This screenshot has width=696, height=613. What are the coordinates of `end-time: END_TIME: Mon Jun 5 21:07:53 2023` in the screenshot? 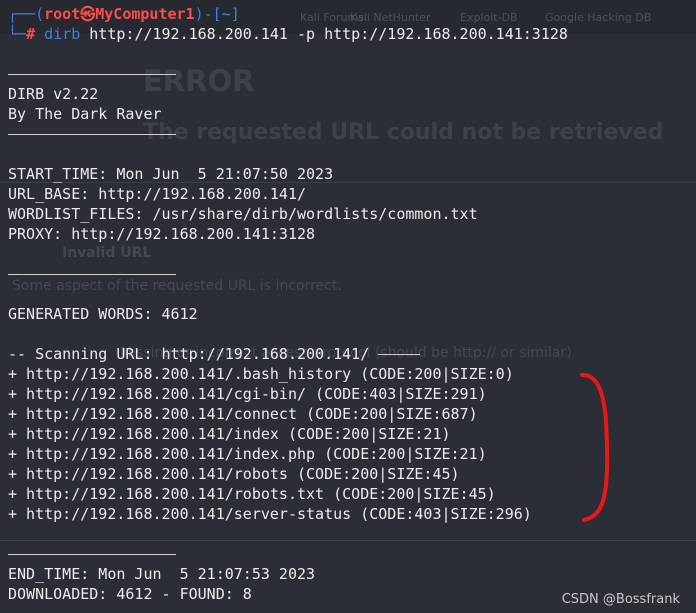 It's located at (162, 574).